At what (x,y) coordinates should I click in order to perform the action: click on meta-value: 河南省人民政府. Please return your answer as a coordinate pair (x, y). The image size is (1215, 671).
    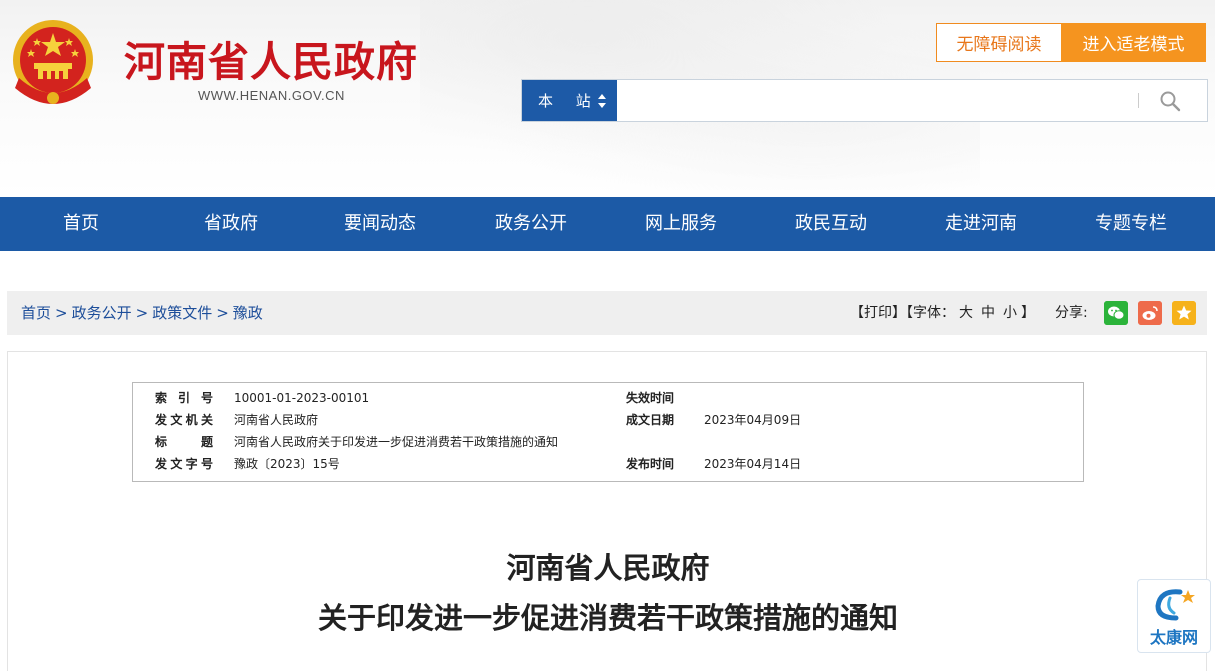
    Looking at the image, I should click on (276, 420).